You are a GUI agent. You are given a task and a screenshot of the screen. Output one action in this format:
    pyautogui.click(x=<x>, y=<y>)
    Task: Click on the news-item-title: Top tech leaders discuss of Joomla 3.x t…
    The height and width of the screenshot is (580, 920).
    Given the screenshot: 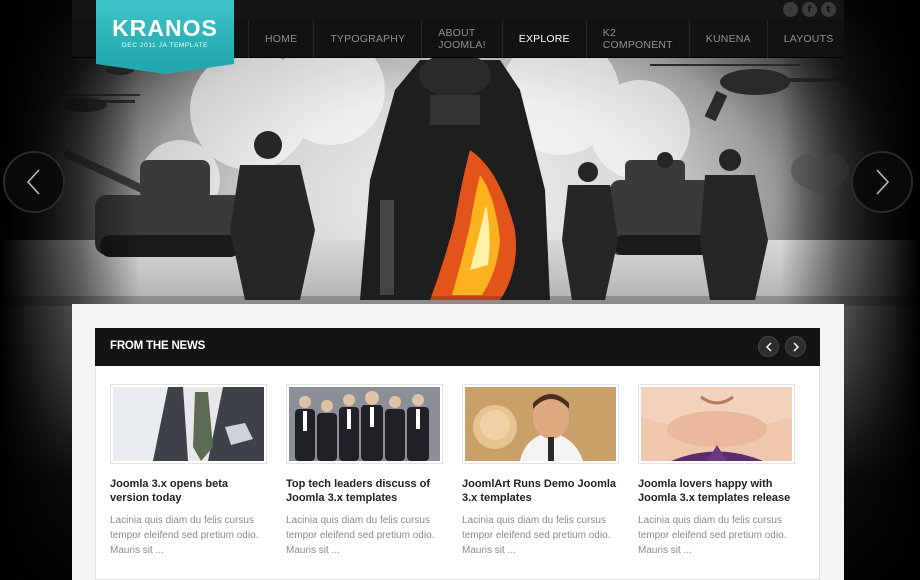 What is the action you would take?
    pyautogui.click(x=364, y=491)
    